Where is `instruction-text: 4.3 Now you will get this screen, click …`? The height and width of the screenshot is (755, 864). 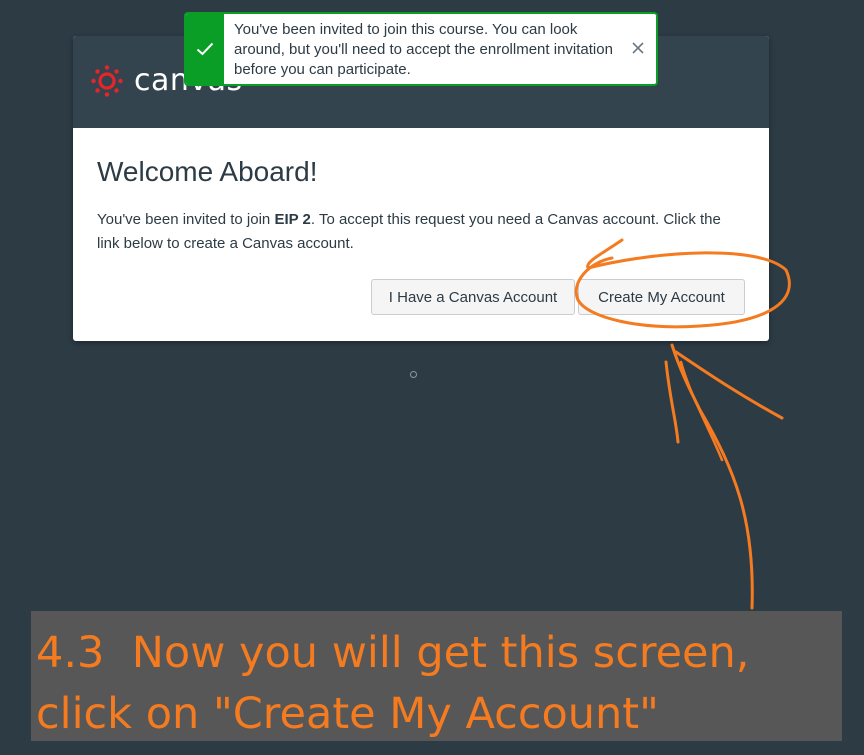
instruction-text: 4.3 Now you will get this screen, click … is located at coordinates (400, 683).